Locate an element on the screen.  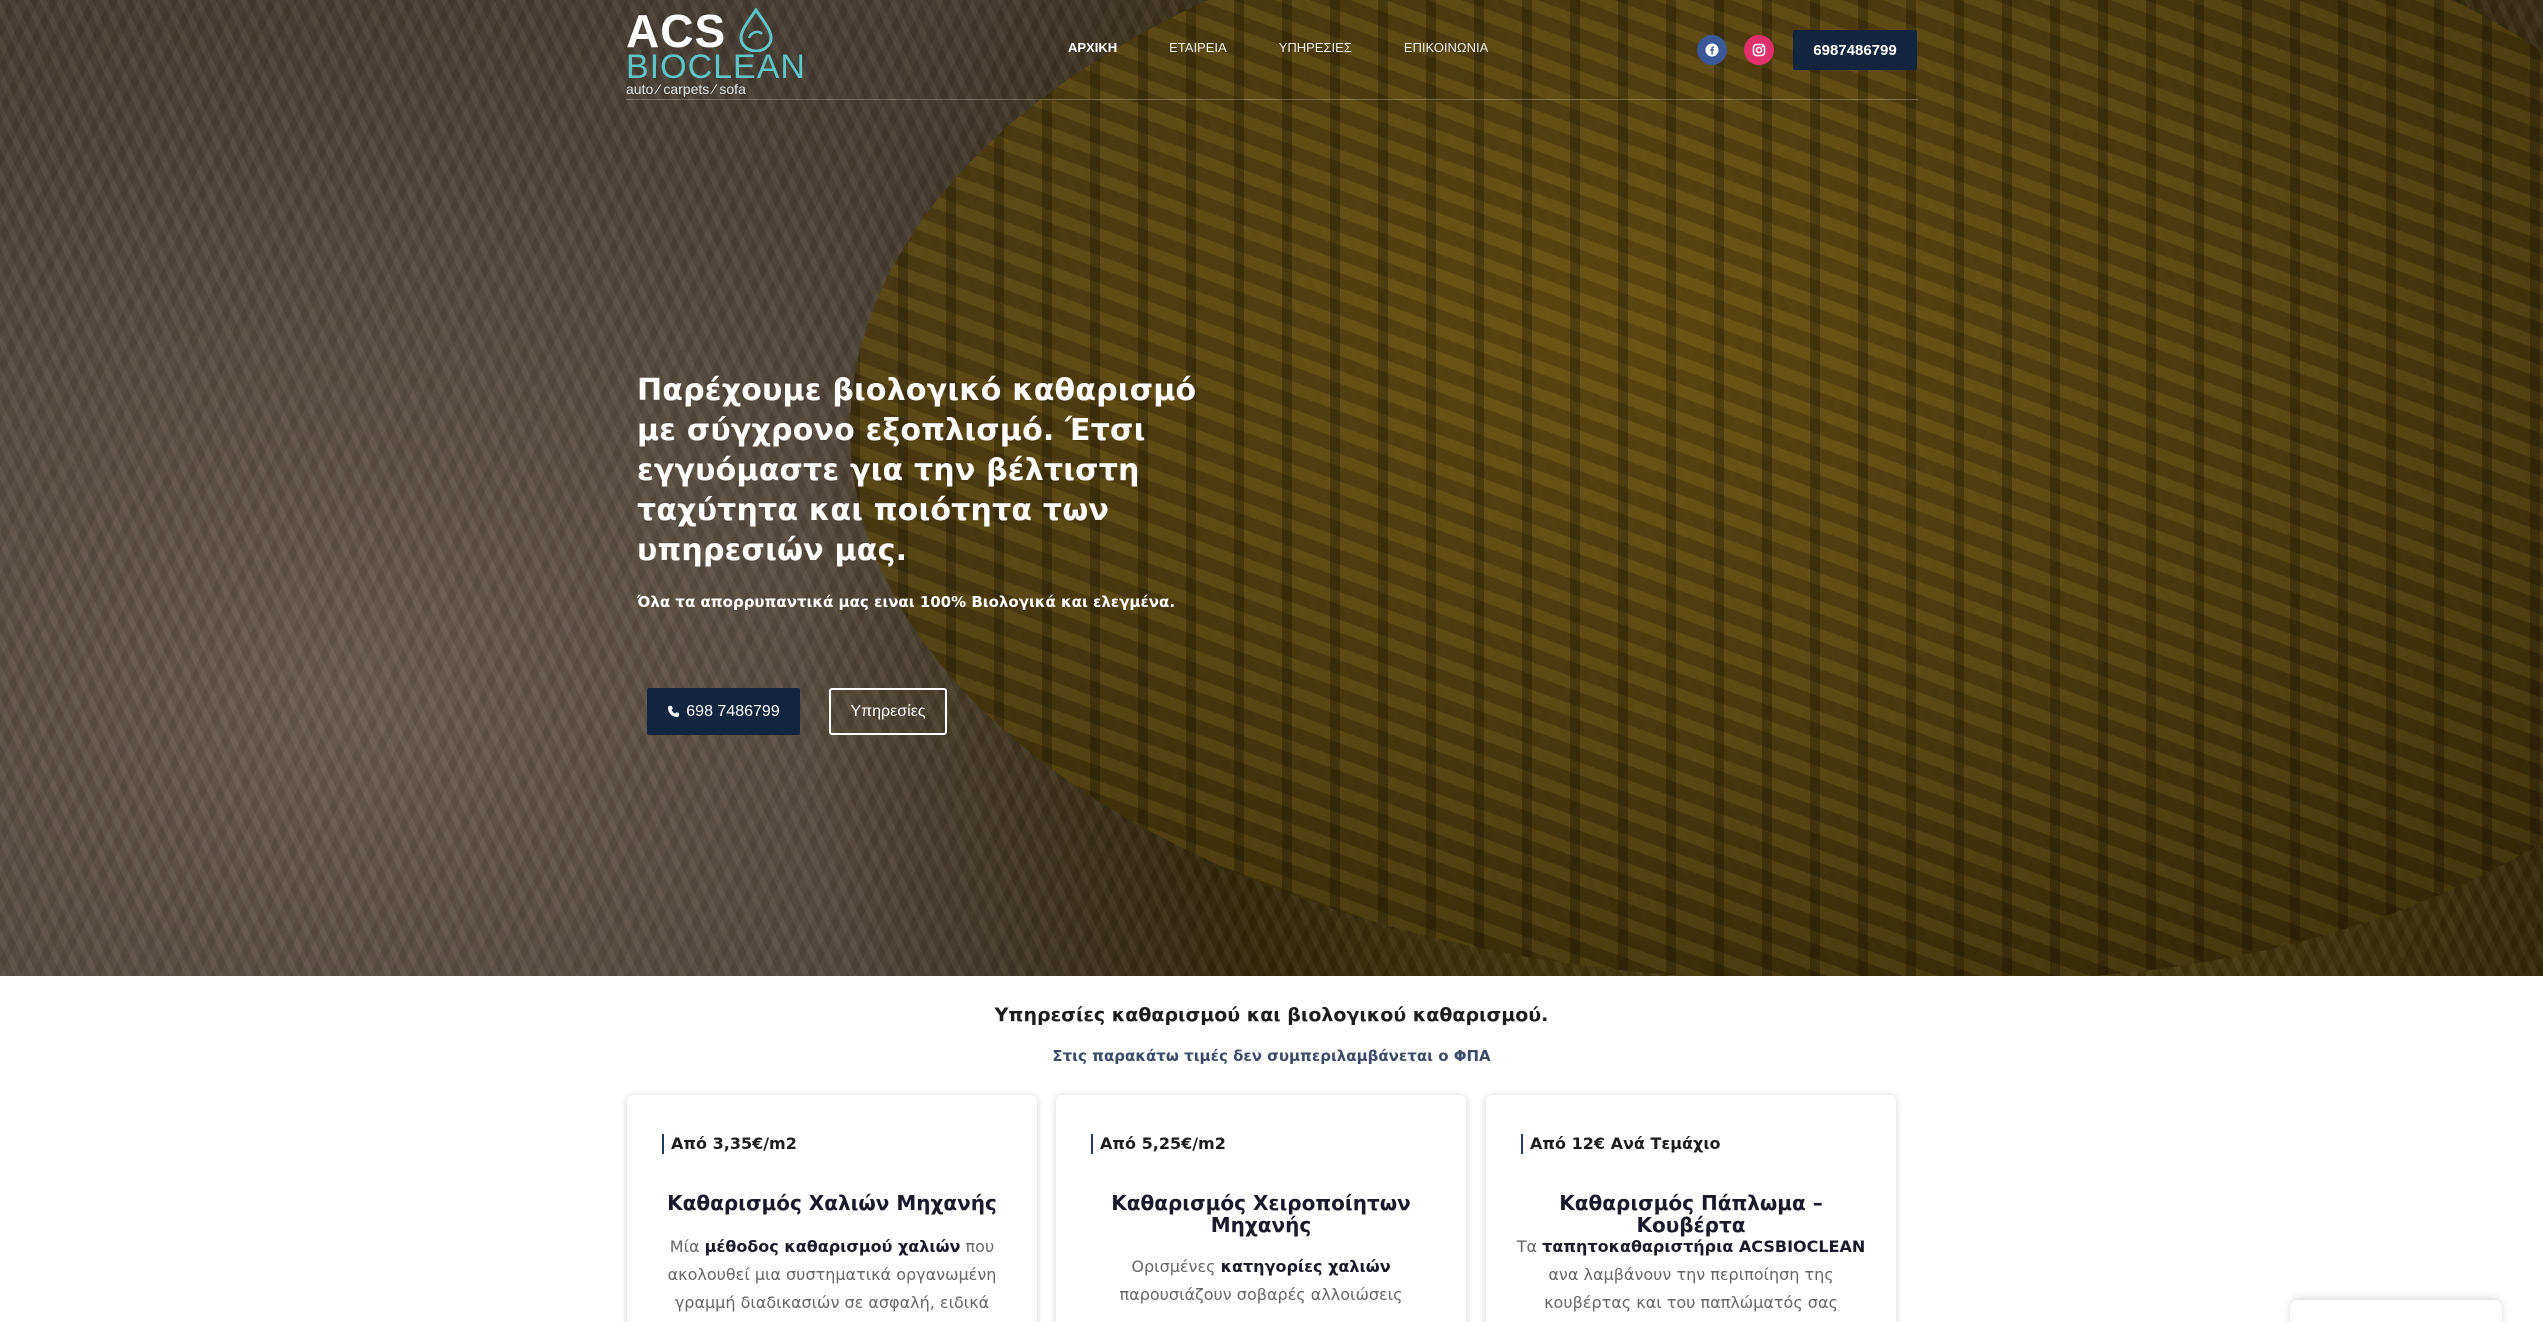
card-title: Καθαρισμός Χαλιών Μηχανής is located at coordinates (832, 1203).